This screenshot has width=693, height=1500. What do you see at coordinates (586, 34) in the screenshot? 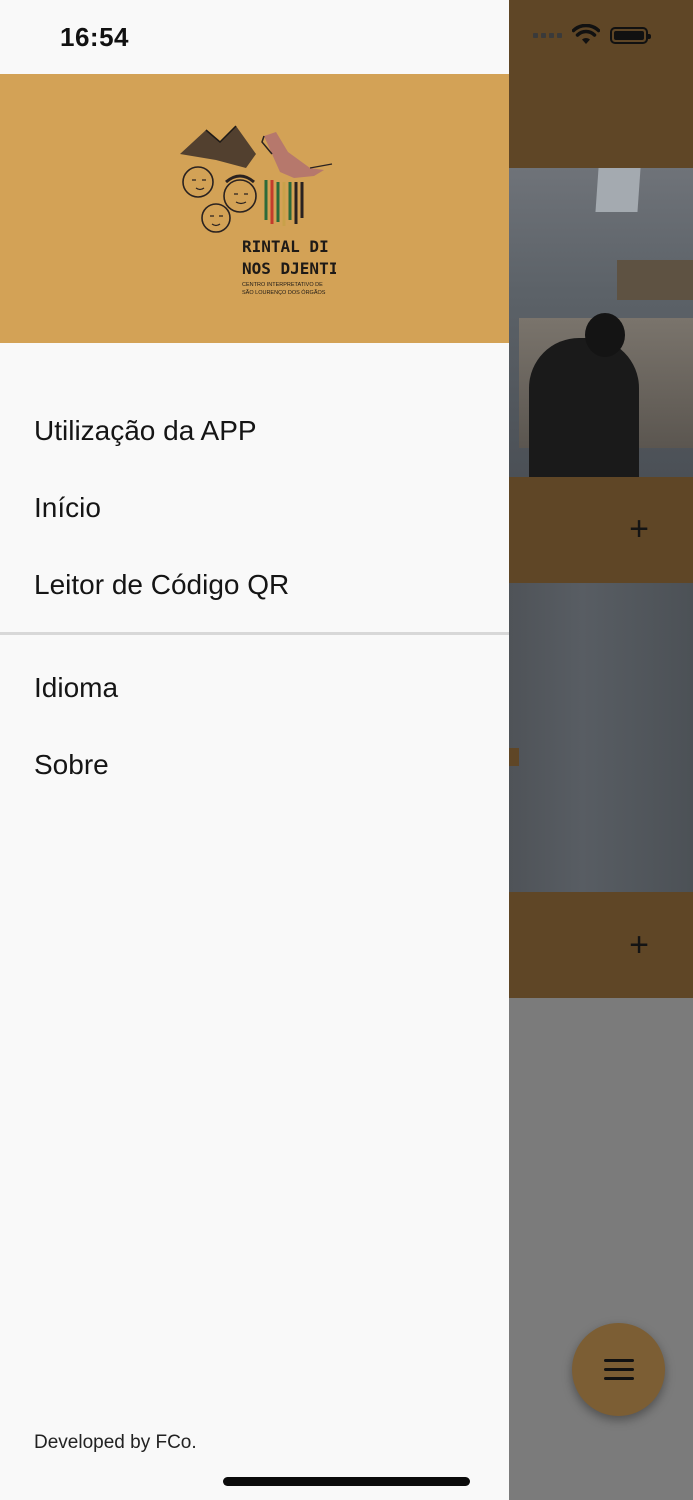
I see `wifi-icon` at bounding box center [586, 34].